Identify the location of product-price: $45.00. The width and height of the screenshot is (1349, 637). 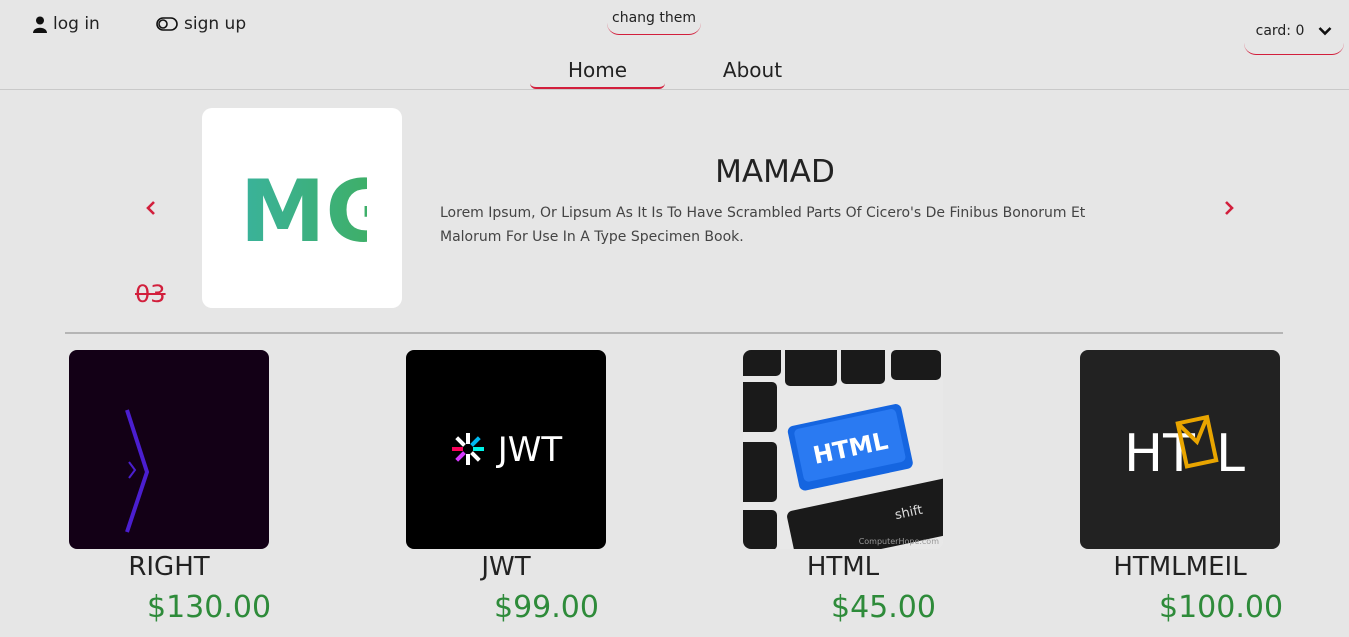
(883, 607).